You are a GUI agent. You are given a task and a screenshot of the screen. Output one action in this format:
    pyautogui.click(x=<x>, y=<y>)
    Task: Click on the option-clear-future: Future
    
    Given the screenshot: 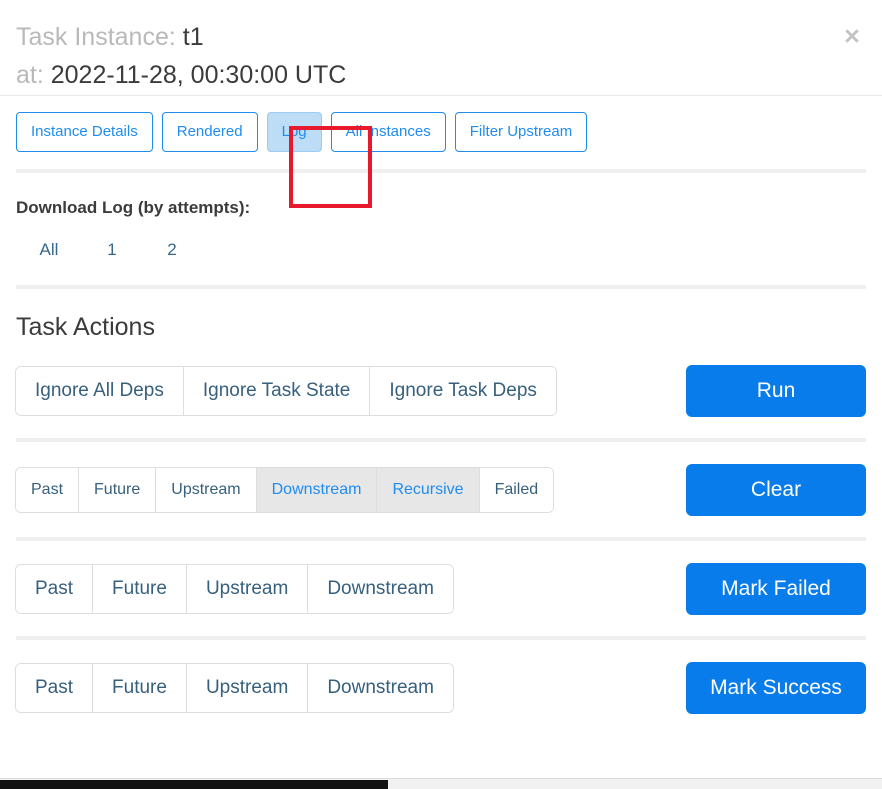 What is the action you would take?
    pyautogui.click(x=117, y=490)
    